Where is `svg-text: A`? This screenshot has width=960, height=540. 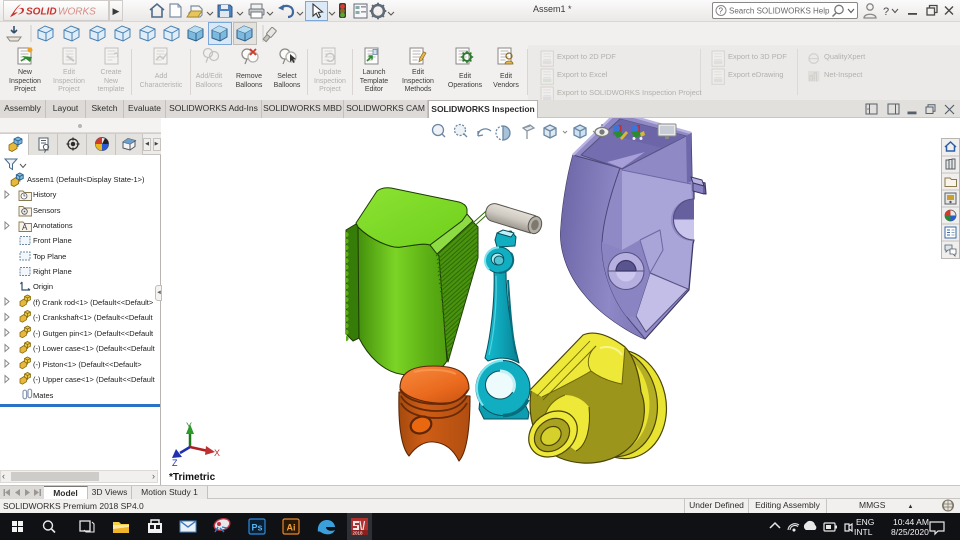
svg-text: A is located at coordinates (25, 227).